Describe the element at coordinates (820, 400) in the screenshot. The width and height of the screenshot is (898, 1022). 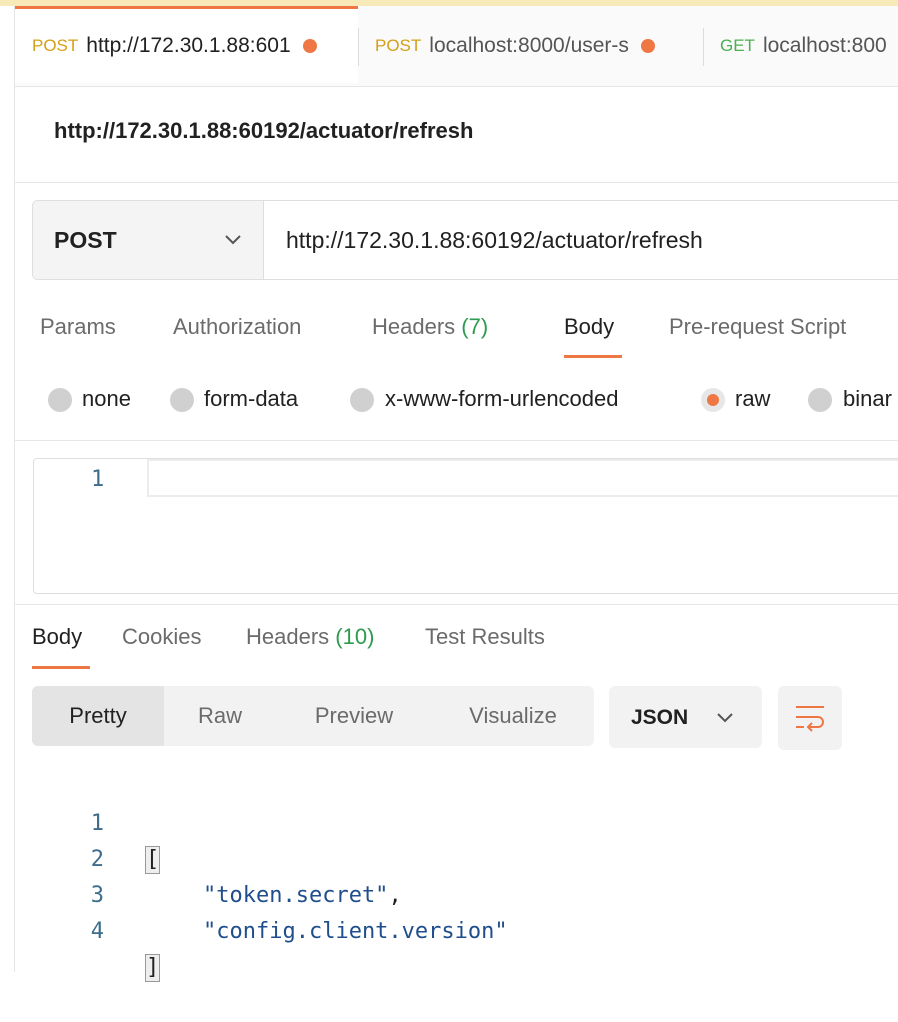
I see `radio-binary` at that location.